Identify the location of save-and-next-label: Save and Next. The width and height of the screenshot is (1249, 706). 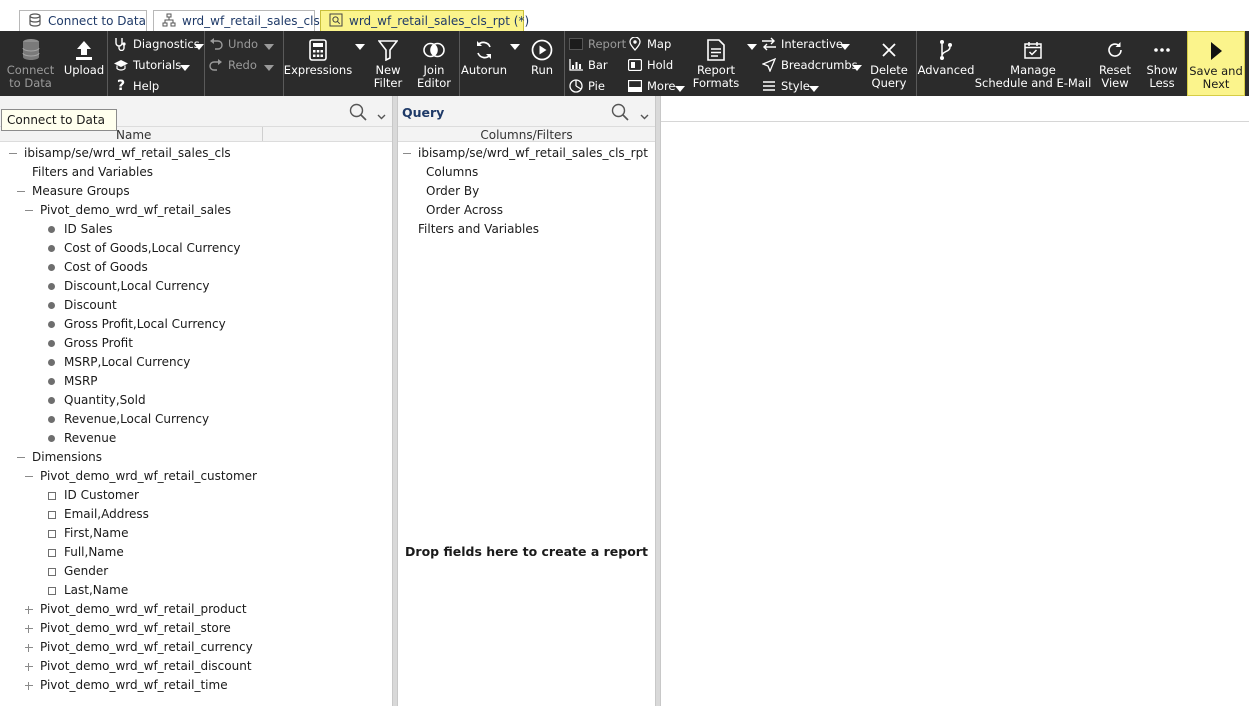
(1216, 77).